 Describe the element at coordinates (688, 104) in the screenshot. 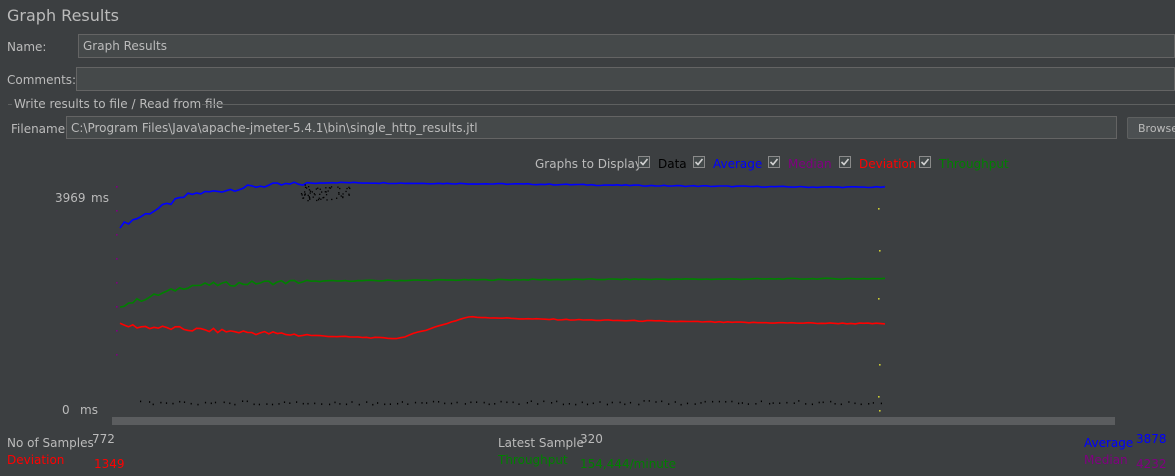

I see `fieldset-border-right` at that location.